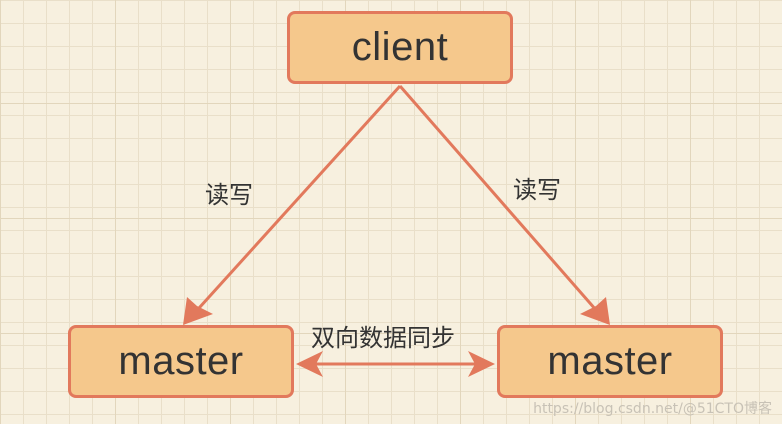 This screenshot has width=782, height=424. I want to click on master-node-left: master, so click(181, 361).